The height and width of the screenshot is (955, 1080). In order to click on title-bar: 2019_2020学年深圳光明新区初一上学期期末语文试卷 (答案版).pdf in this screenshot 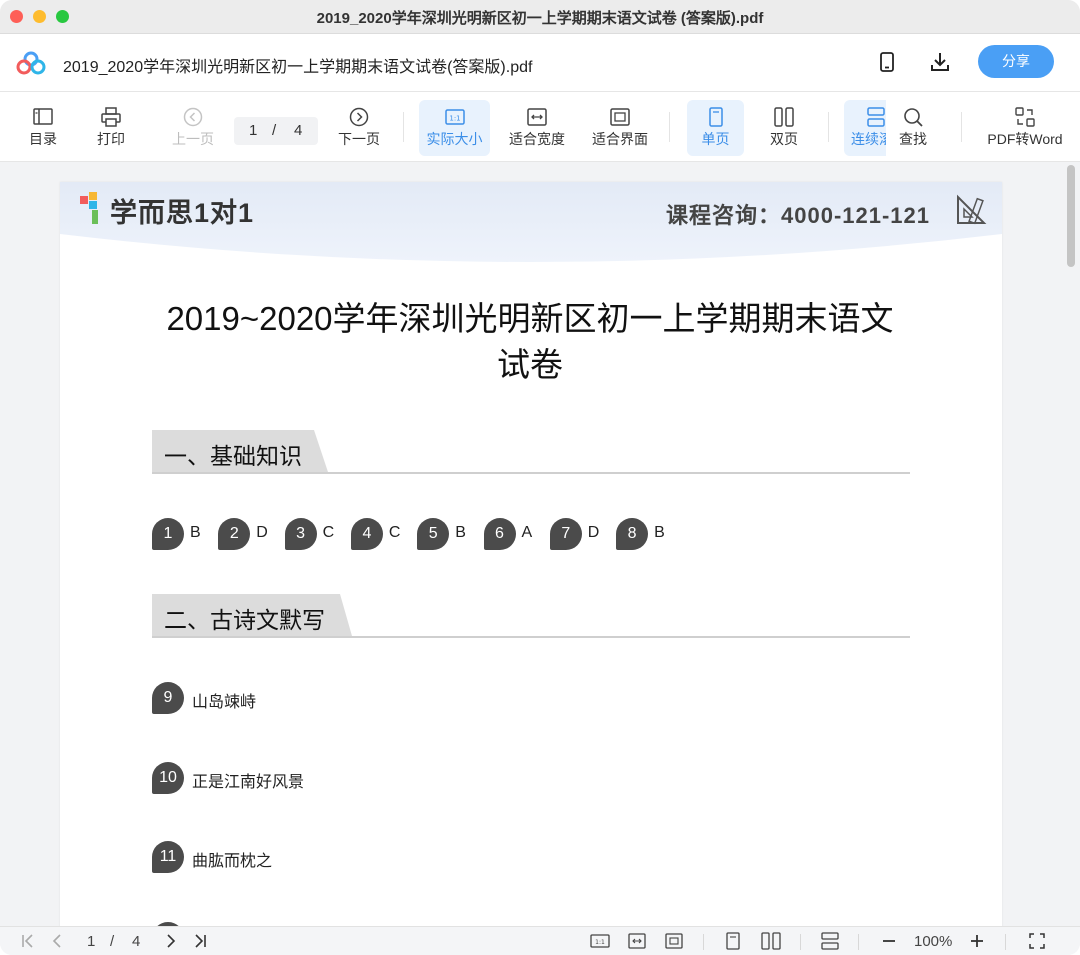, I will do `click(540, 17)`.